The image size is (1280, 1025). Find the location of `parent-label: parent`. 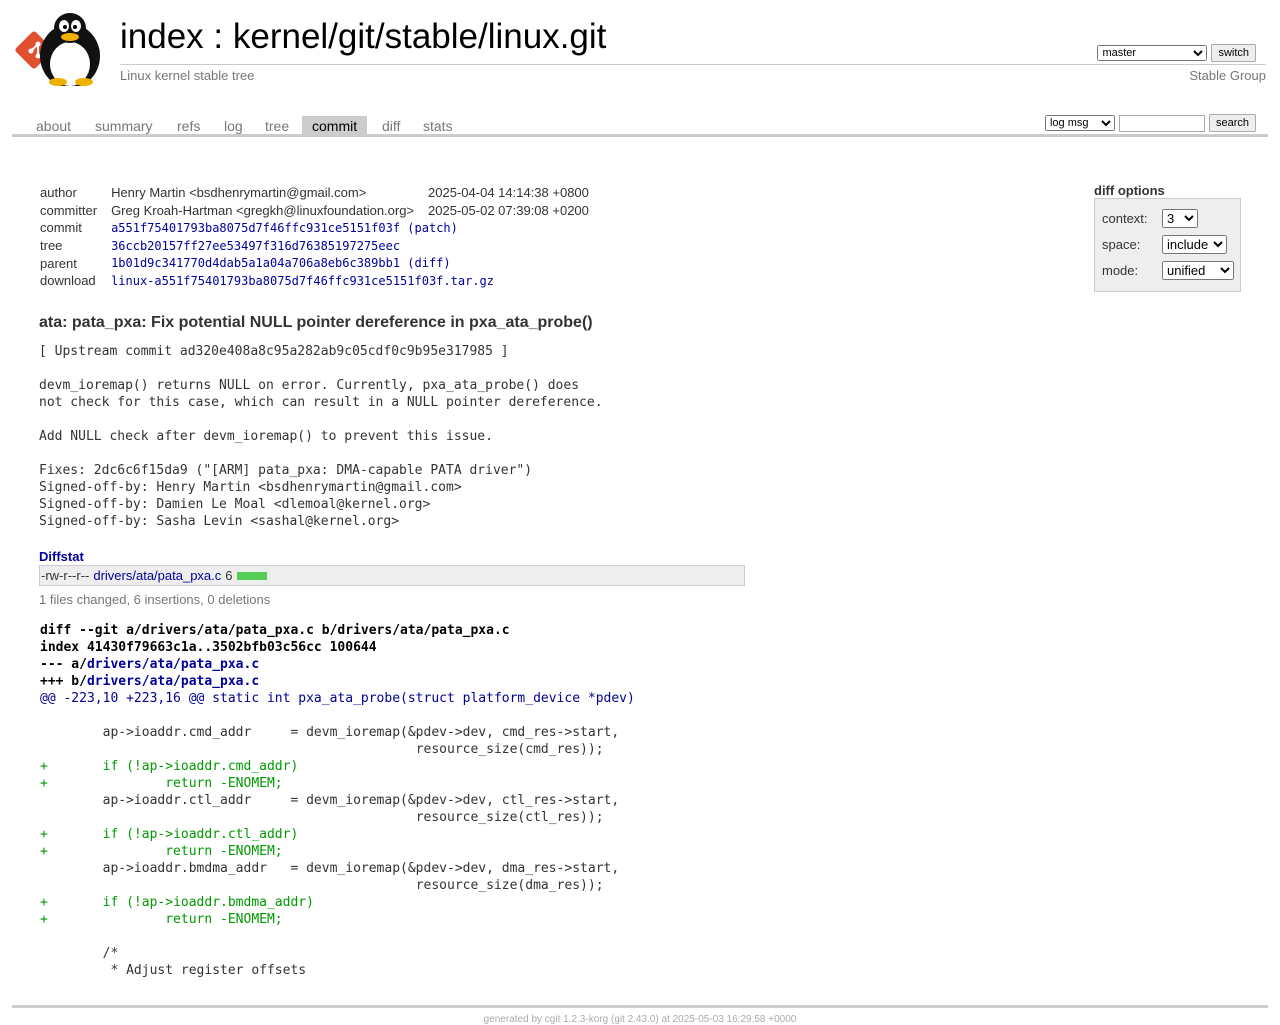

parent-label: parent is located at coordinates (58, 263).